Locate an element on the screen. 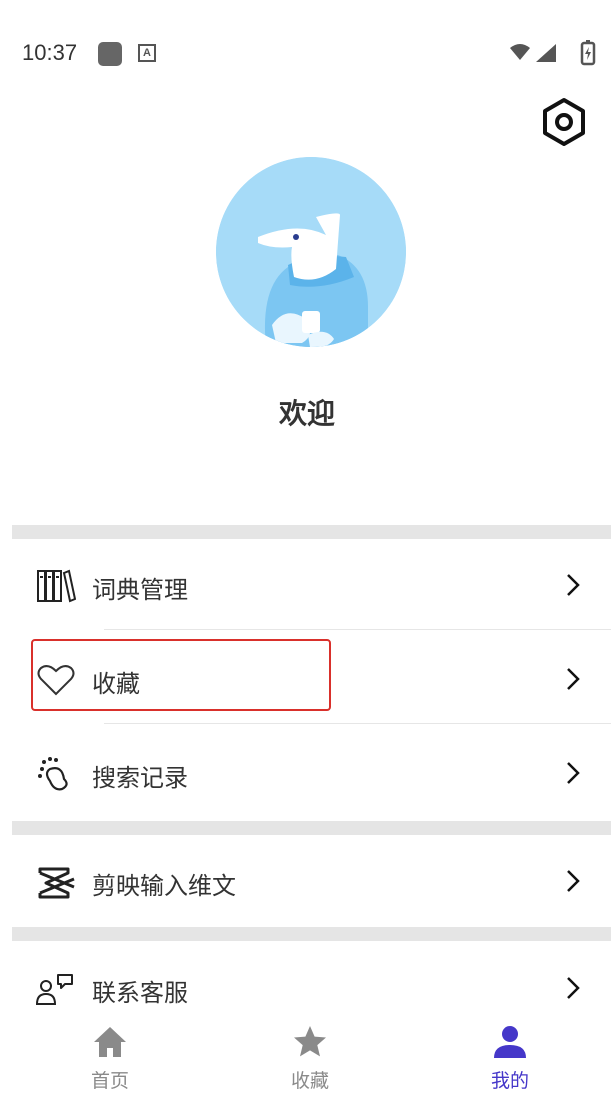 This screenshot has width=614, height=1112. menu-item-dictionary: 词典管理 is located at coordinates (311, 585).